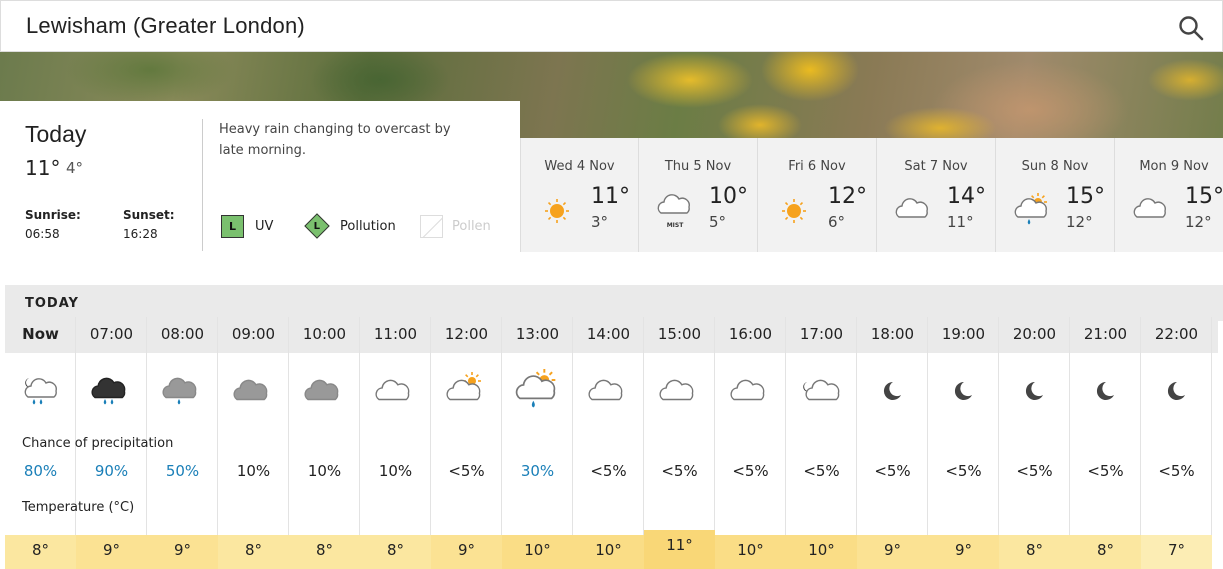 Image resolution: width=1223 pixels, height=569 pixels. Describe the element at coordinates (936, 166) in the screenshot. I see `day-name: Sat 7 Nov` at that location.